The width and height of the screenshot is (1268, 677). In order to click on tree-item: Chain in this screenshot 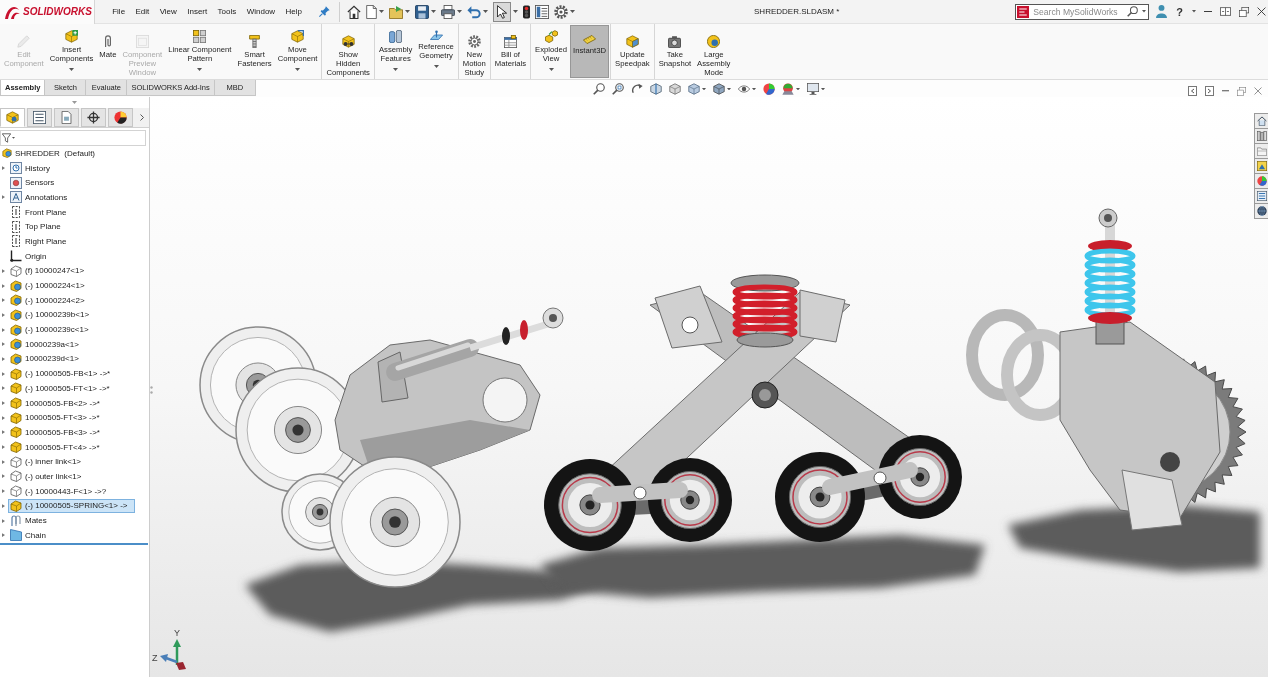, I will do `click(30, 535)`.